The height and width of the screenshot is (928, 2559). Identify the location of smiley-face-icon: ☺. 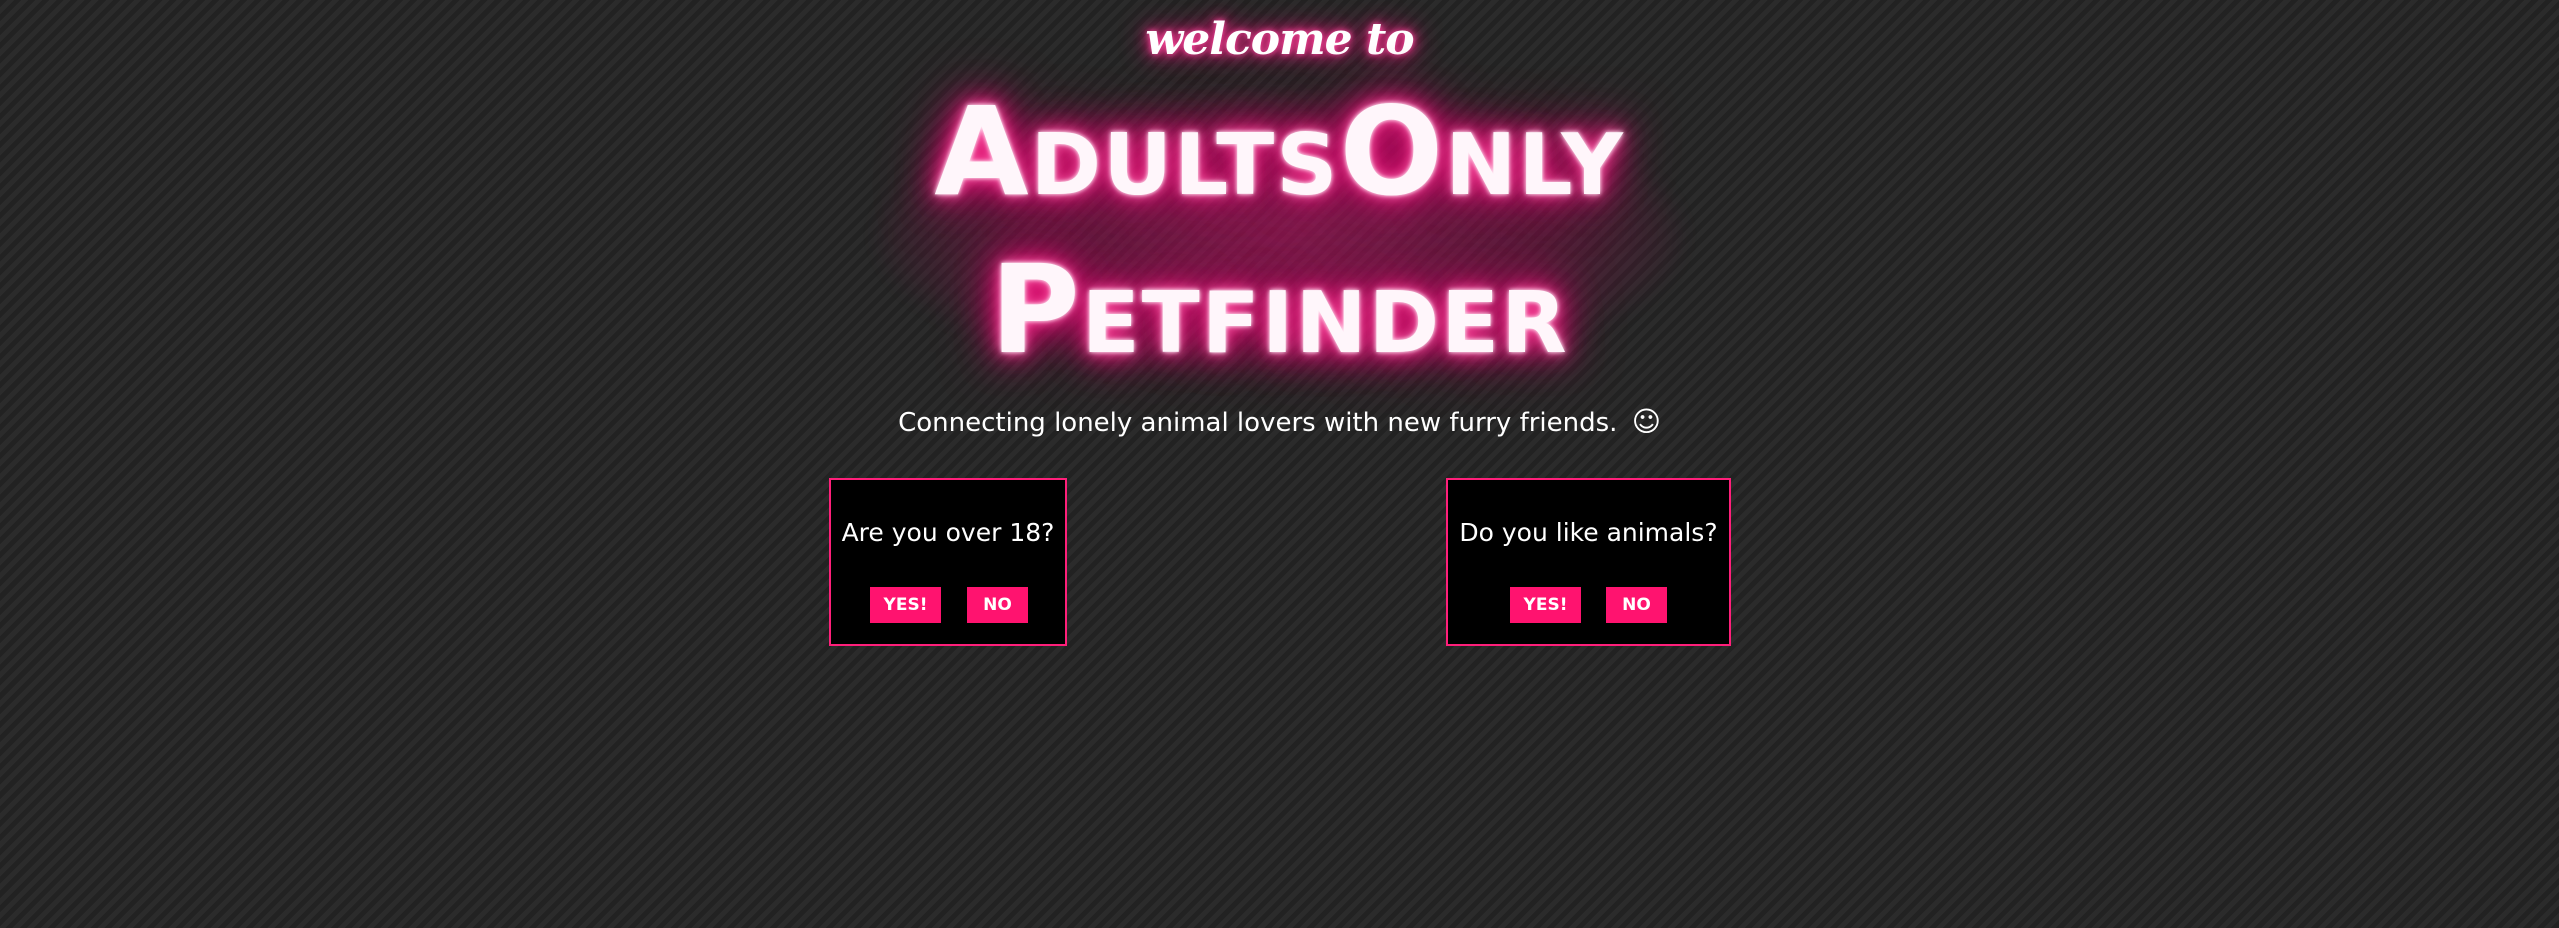
(1646, 421).